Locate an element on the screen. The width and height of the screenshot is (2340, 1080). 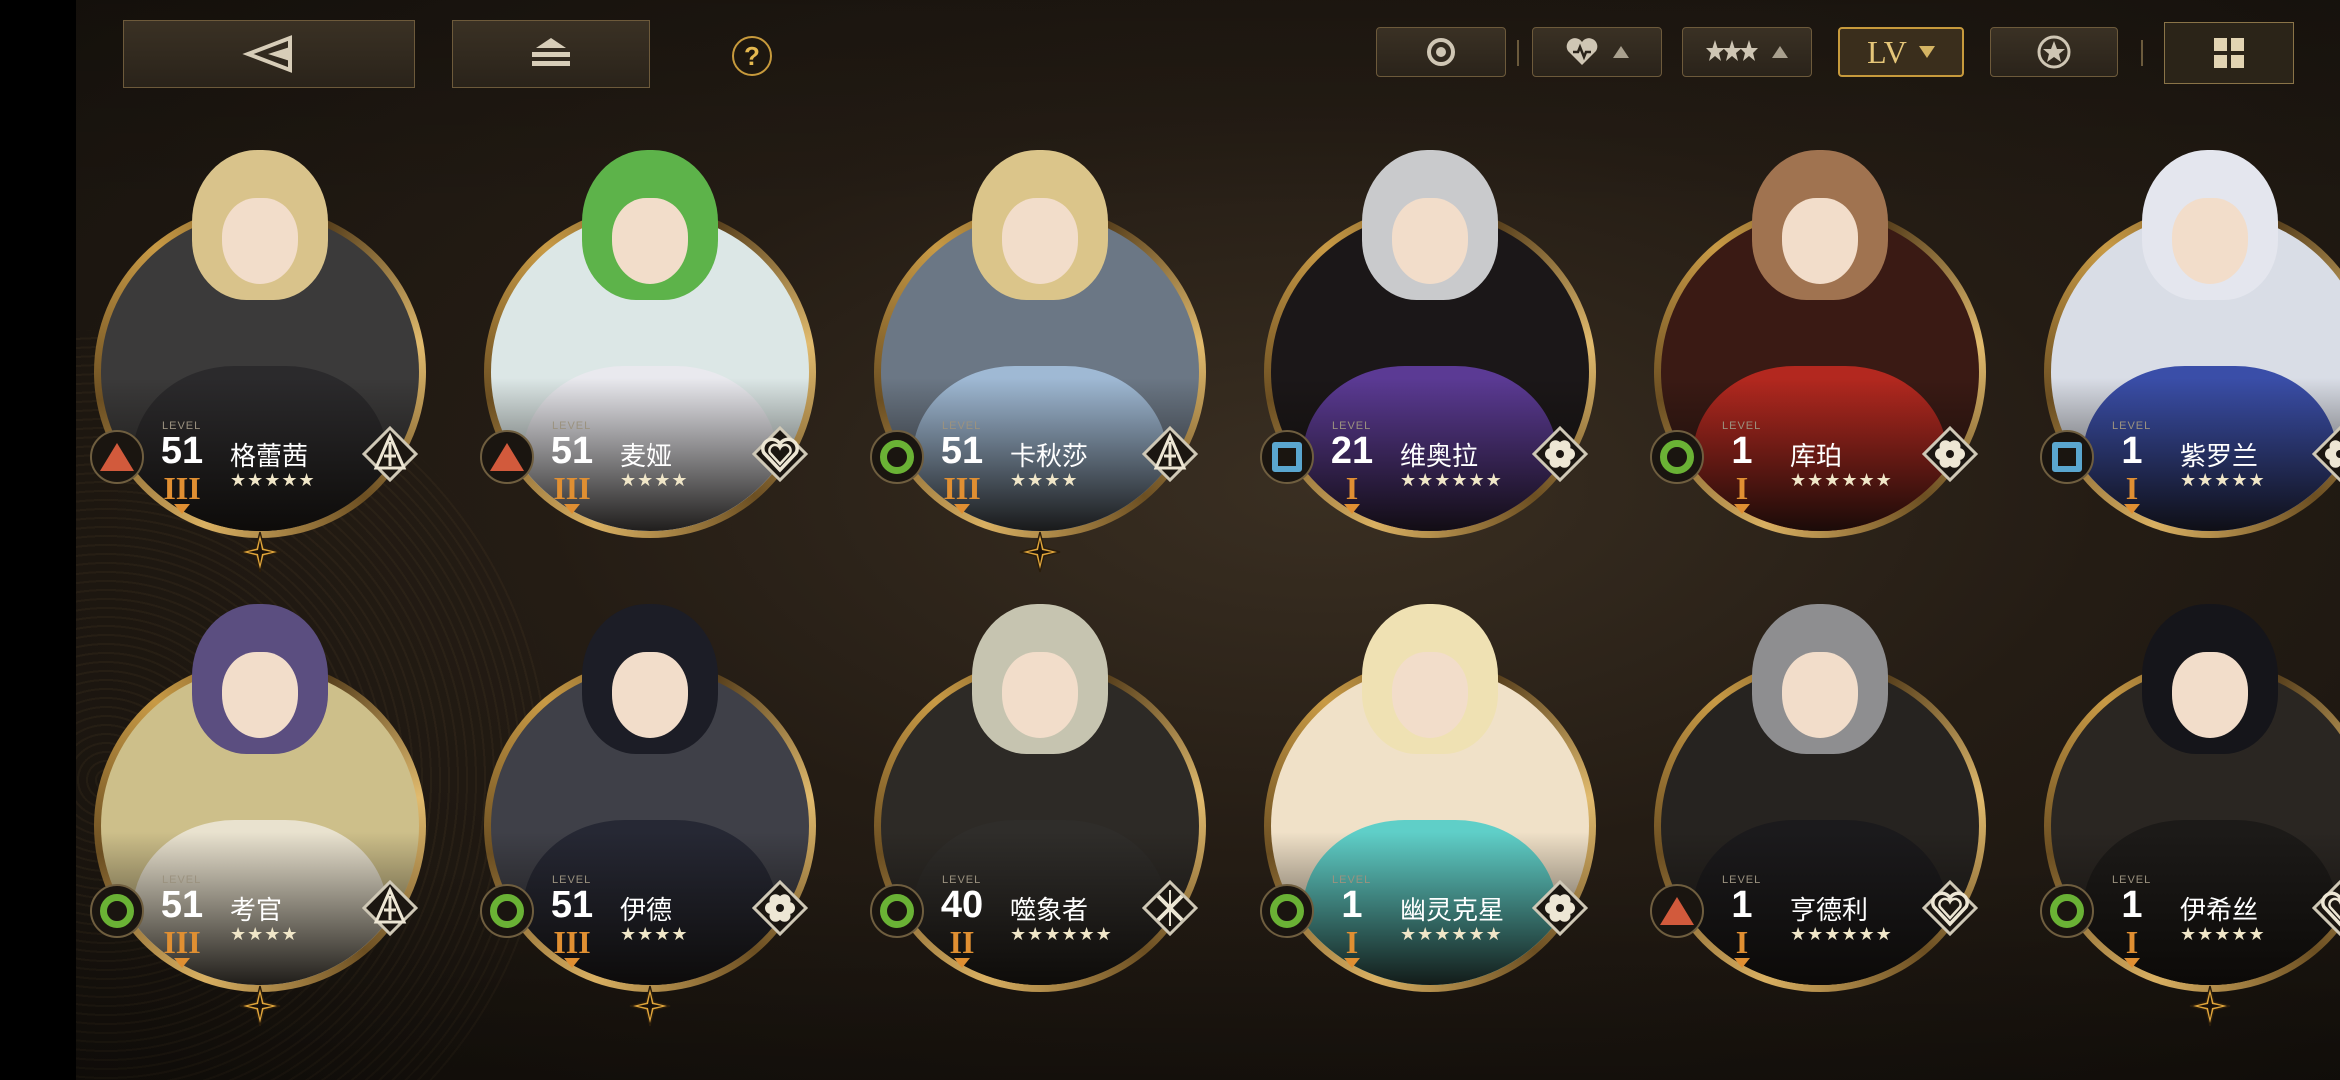
character-name: 亨德利 is located at coordinates (1829, 911).